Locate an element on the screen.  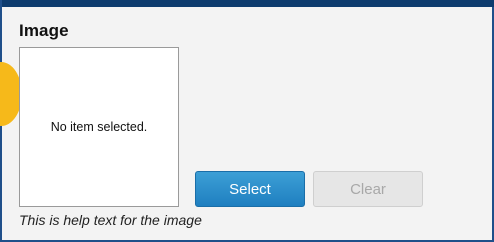
select-button: Select is located at coordinates (250, 189).